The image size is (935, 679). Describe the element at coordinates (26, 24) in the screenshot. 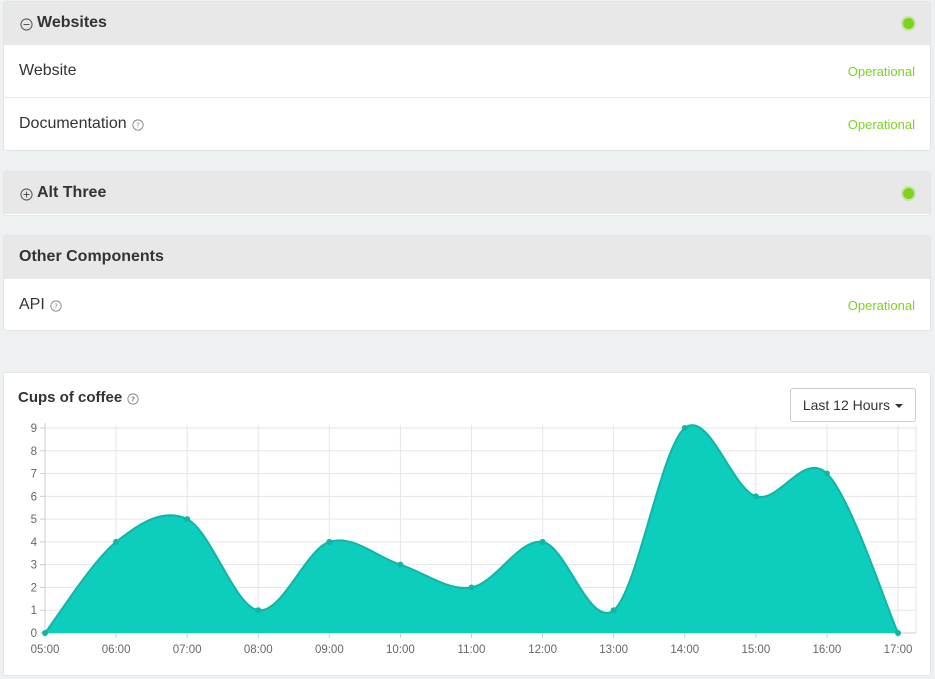

I see `minus-circle-icon` at that location.